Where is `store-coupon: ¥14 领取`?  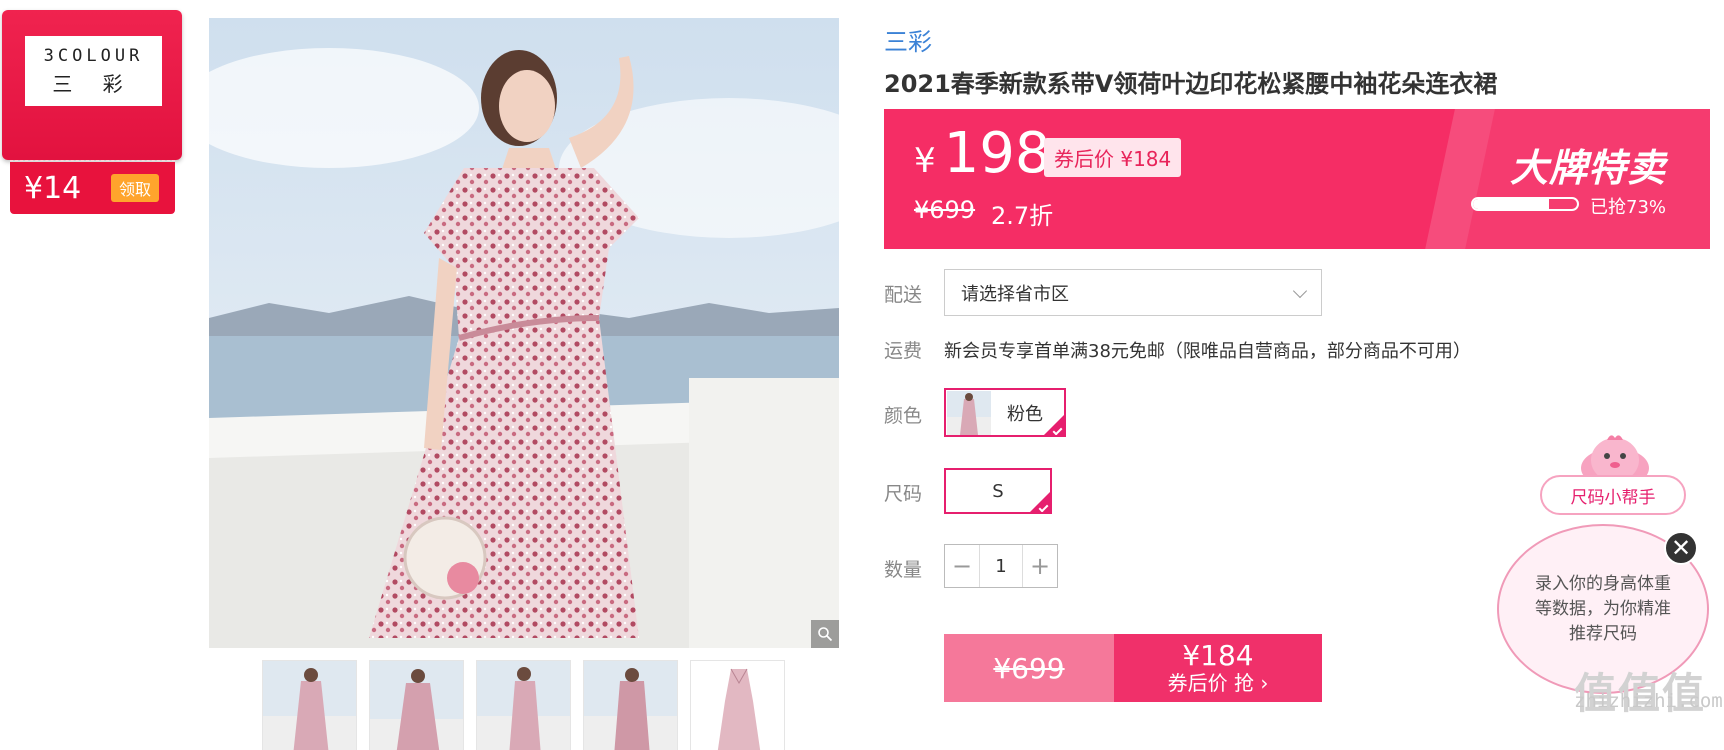 store-coupon: ¥14 领取 is located at coordinates (92, 188).